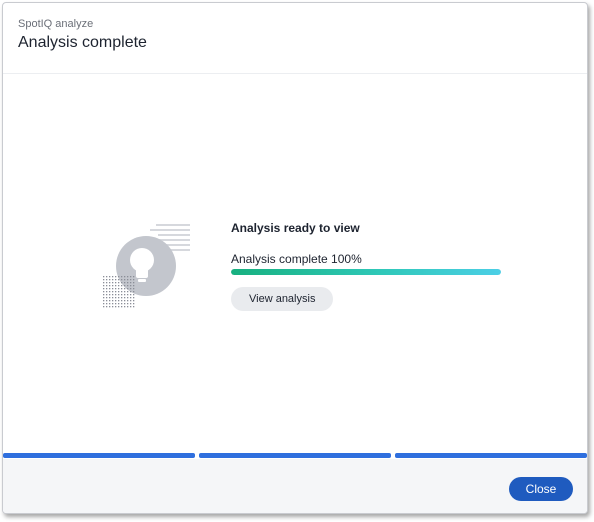 The width and height of the screenshot is (594, 522). I want to click on progress-fill, so click(366, 272).